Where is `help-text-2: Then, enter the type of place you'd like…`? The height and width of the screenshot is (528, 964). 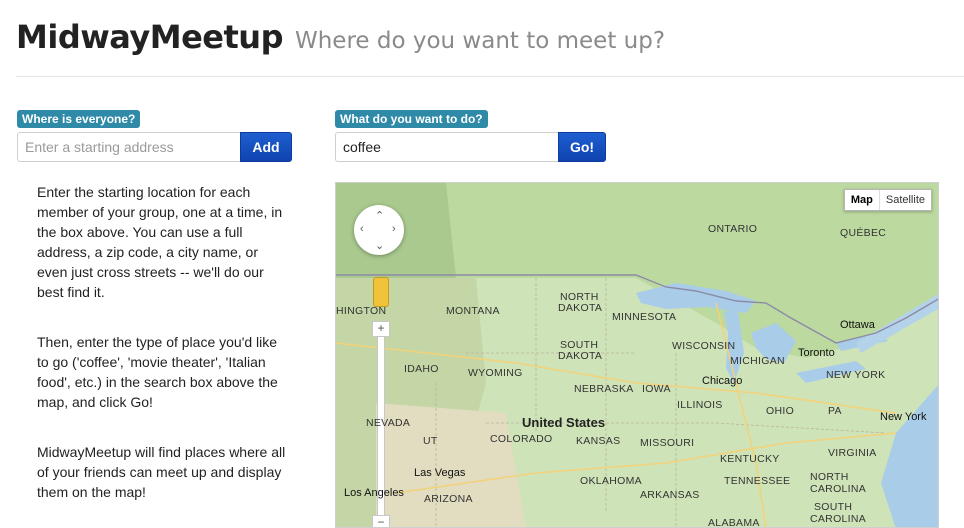 help-text-2: Then, enter the type of place you'd like… is located at coordinates (157, 372).